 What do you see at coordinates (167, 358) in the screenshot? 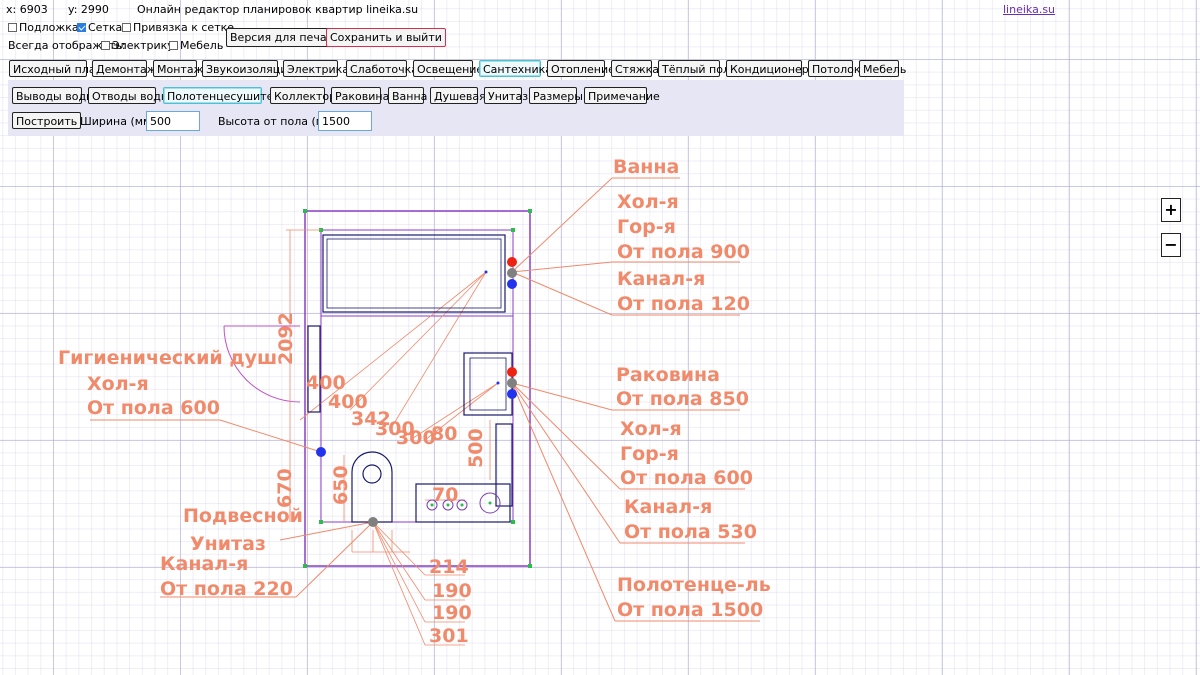
I see `hygienic-title: Гигиенический душ` at bounding box center [167, 358].